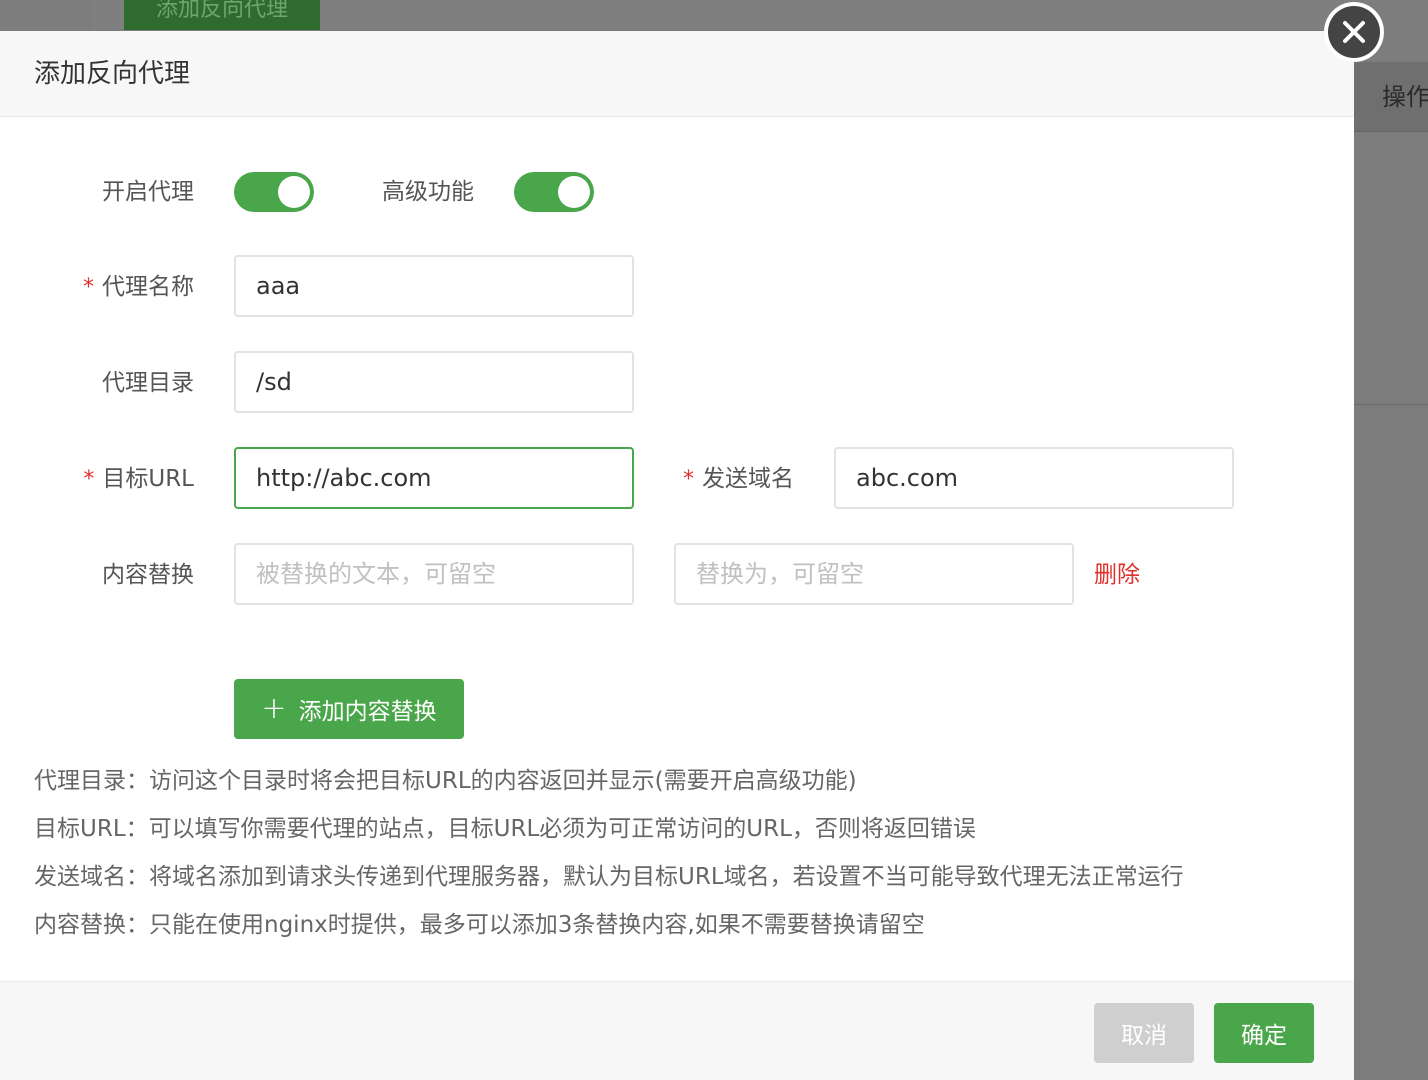 The image size is (1428, 1080). Describe the element at coordinates (434, 382) in the screenshot. I see `proxy-dir-input` at that location.